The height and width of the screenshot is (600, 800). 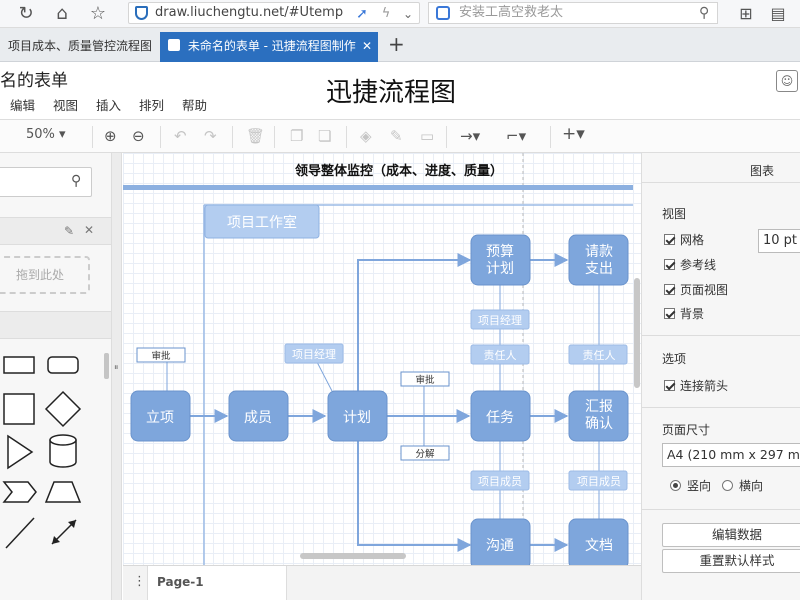 What do you see at coordinates (55, 231) in the screenshot?
I see `scratchpad-header: ✎ ✕` at bounding box center [55, 231].